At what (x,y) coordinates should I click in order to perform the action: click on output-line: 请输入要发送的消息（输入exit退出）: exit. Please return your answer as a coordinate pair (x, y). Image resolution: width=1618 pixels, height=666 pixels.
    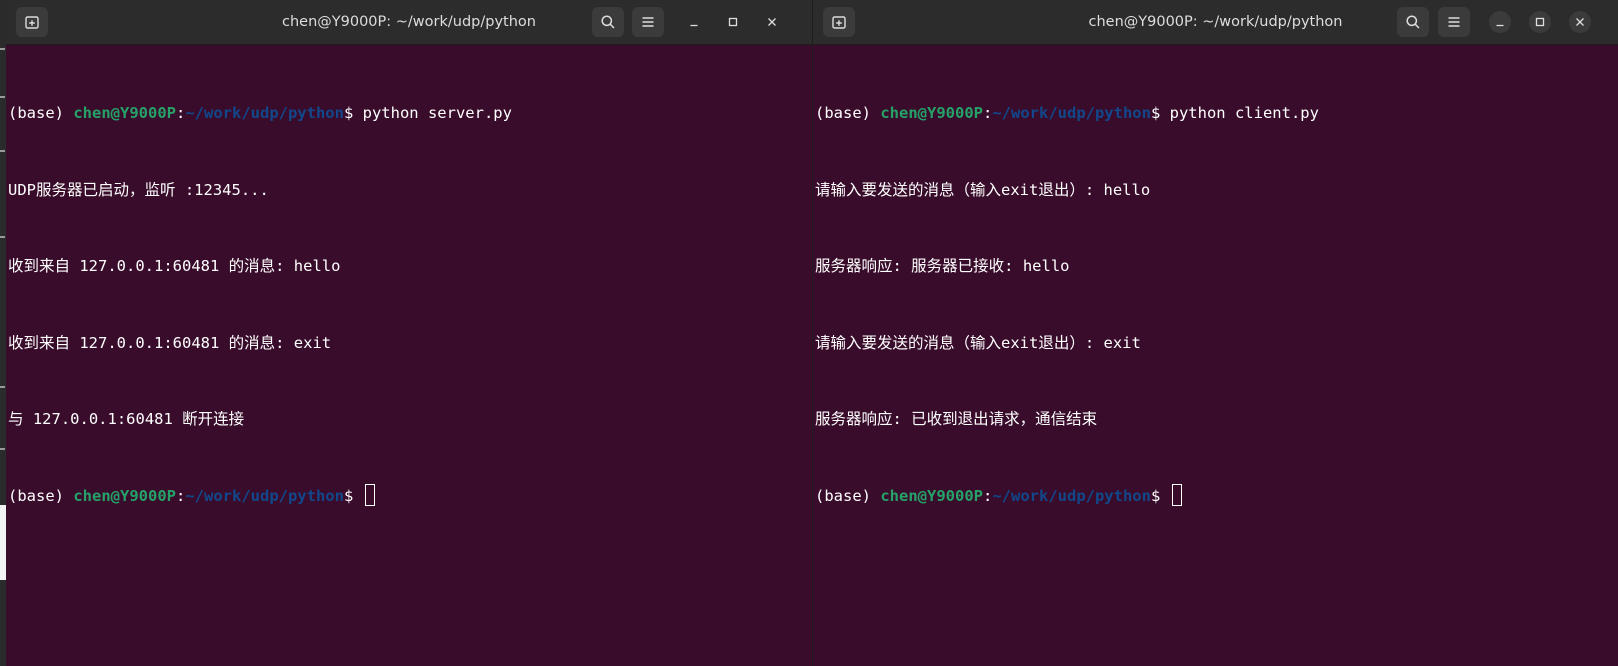
    Looking at the image, I should click on (978, 342).